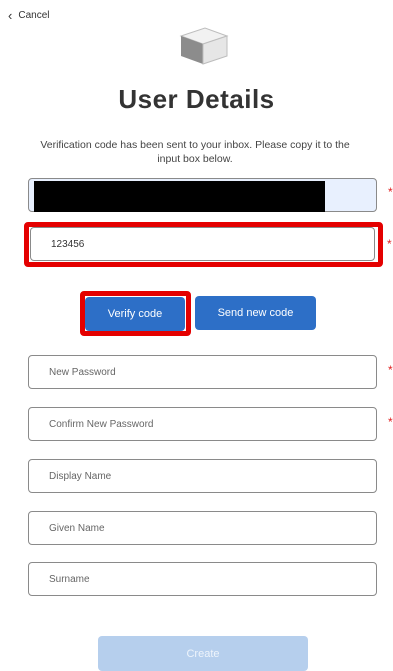 The image size is (393, 671). What do you see at coordinates (179, 196) in the screenshot?
I see `redacted-email` at bounding box center [179, 196].